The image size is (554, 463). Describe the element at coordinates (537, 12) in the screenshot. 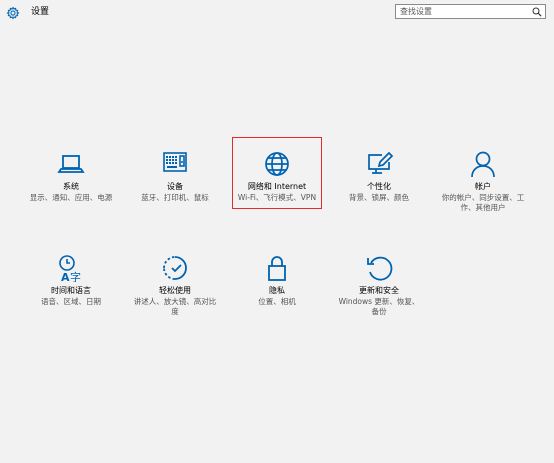

I see `search-icon` at that location.